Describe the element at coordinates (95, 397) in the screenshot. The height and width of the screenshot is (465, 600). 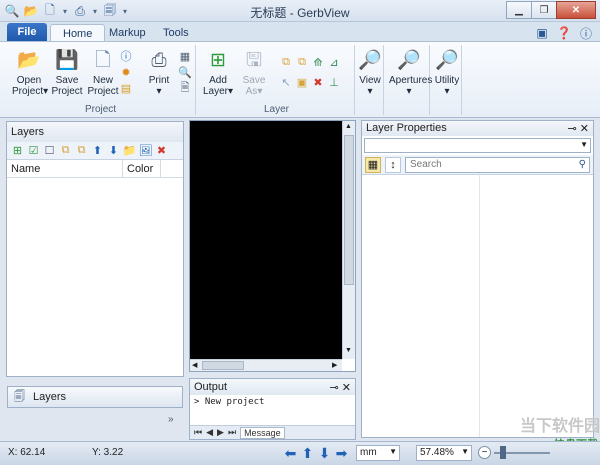
I see `layers-tab-button: 🗐 Layers` at that location.